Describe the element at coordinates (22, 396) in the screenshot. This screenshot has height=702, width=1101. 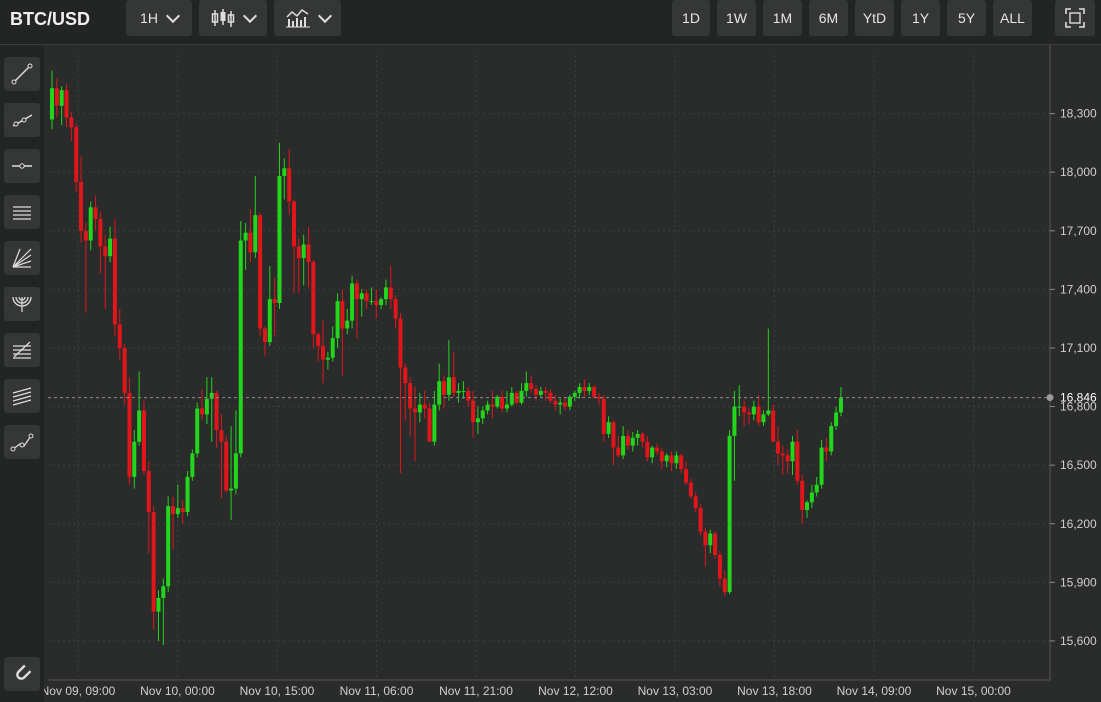
I see `fibonacci-extension-tool` at that location.